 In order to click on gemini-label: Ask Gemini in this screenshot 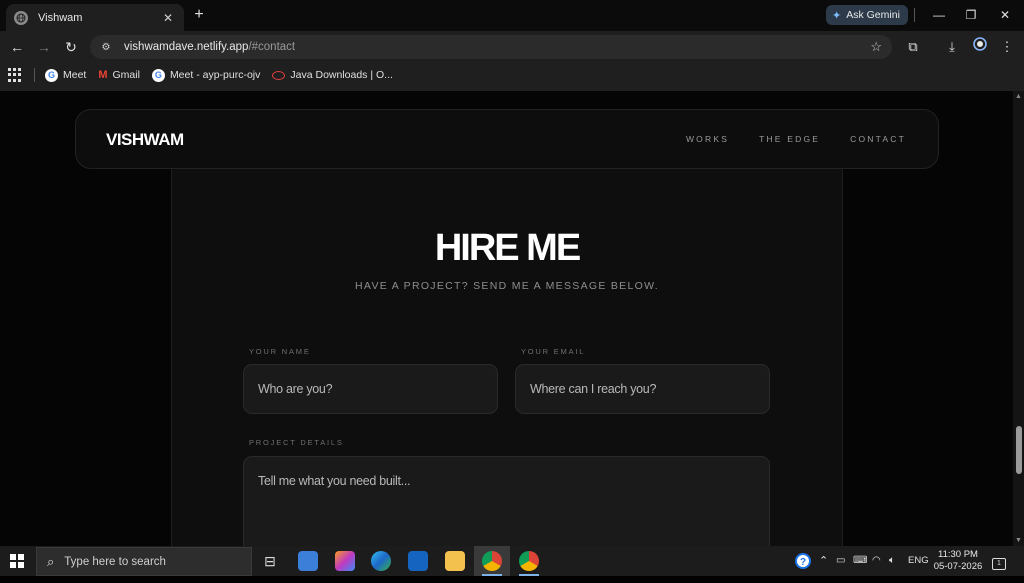, I will do `click(873, 15)`.